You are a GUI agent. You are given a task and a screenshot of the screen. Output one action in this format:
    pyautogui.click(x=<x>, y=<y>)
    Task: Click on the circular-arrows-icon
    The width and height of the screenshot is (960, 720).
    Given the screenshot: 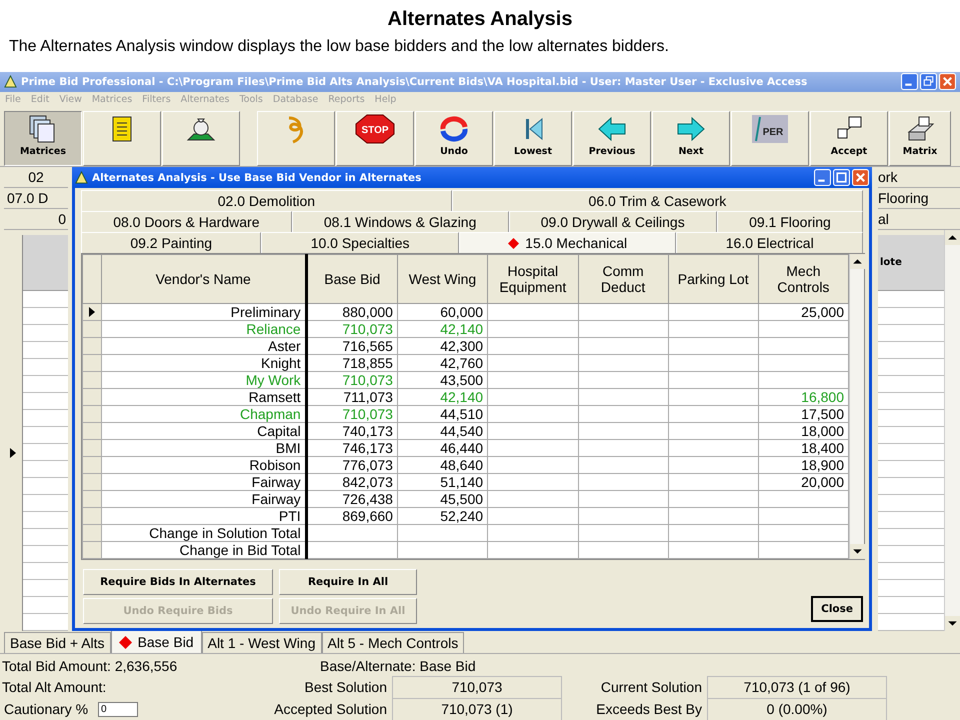 What is the action you would take?
    pyautogui.click(x=454, y=129)
    